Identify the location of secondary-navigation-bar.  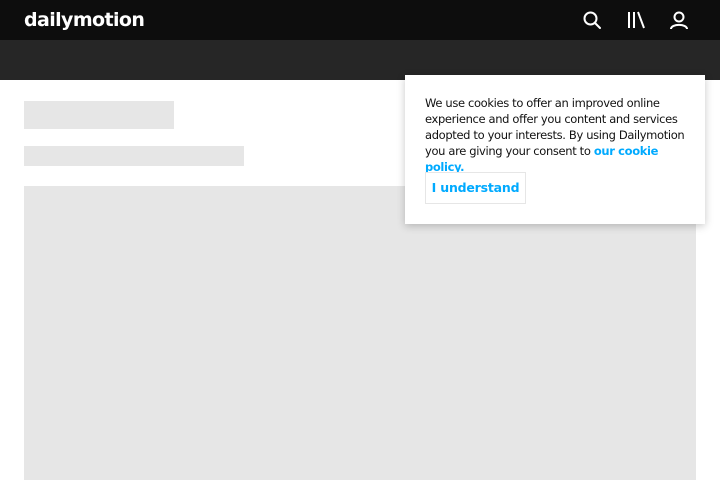
(360, 60).